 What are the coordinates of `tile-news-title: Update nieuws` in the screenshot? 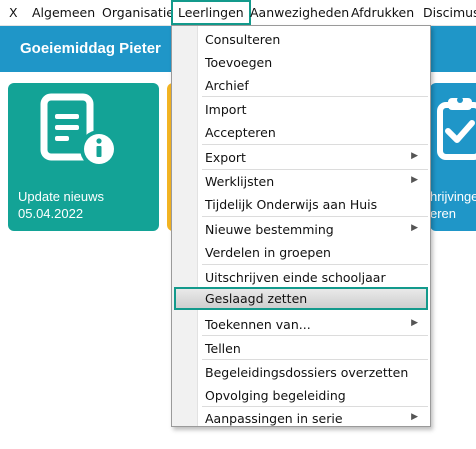 It's located at (61, 196).